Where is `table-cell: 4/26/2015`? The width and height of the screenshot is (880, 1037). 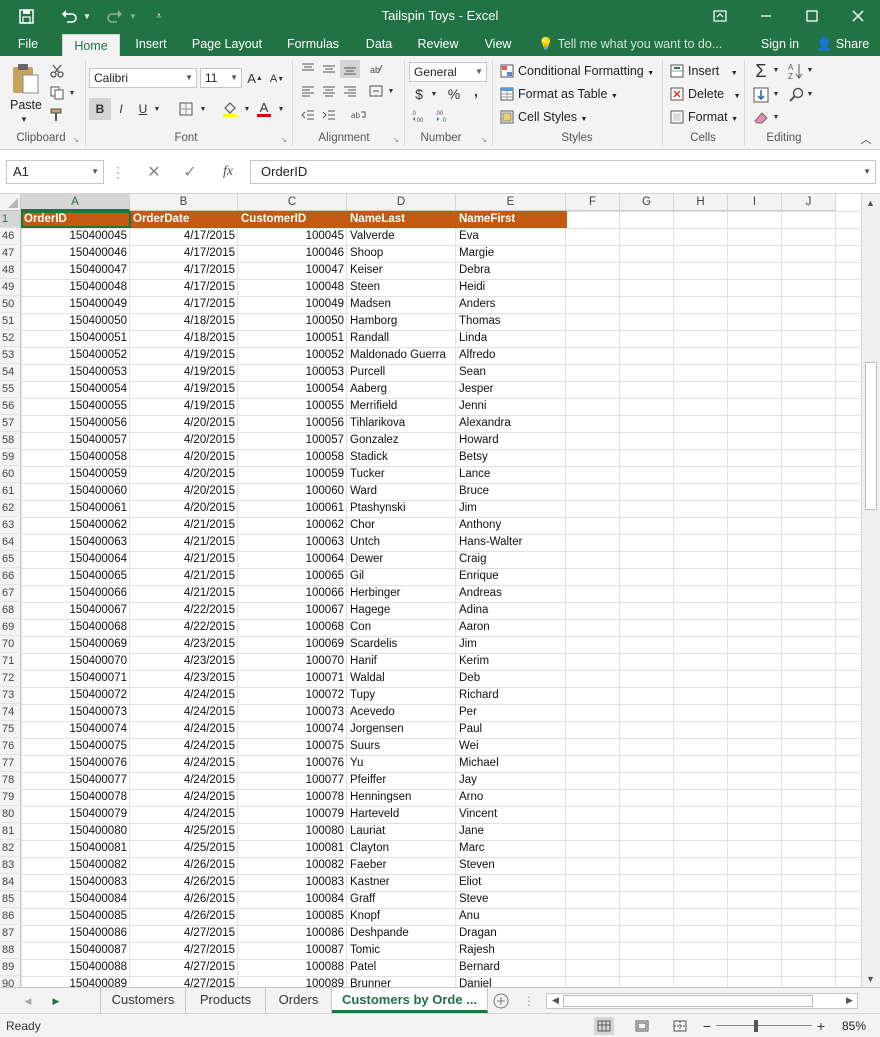 table-cell: 4/26/2015 is located at coordinates (184, 865).